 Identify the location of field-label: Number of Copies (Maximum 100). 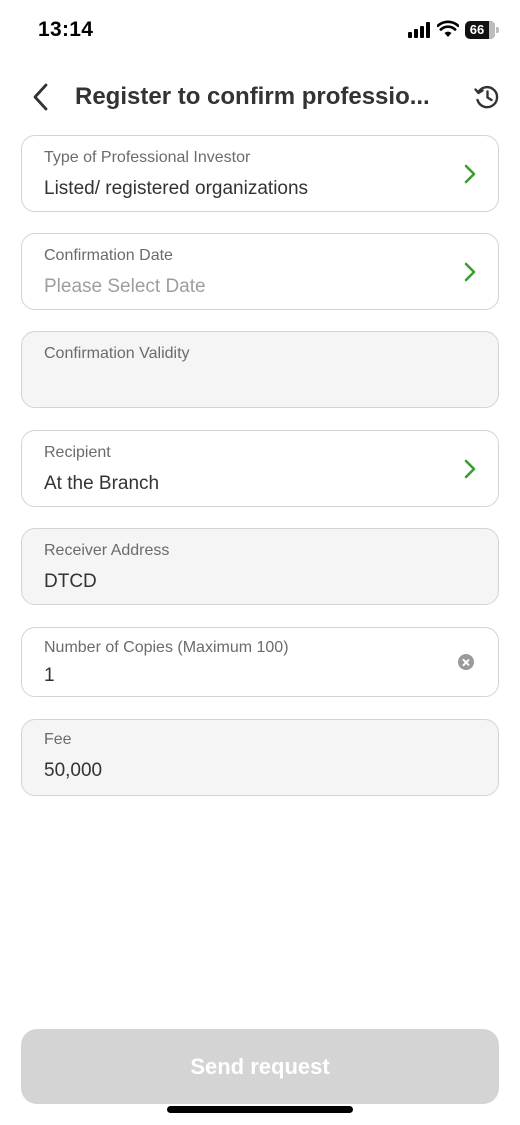
(166, 647).